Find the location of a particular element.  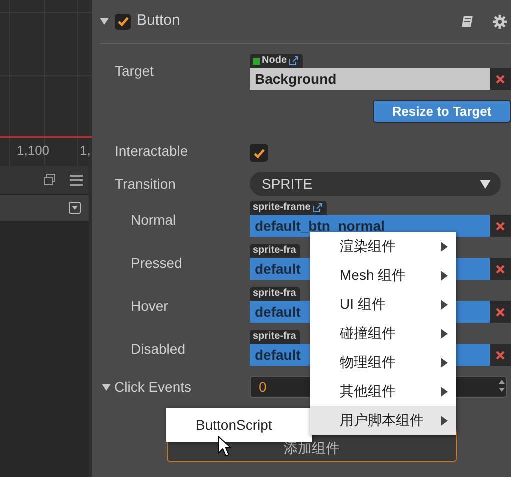

enabled-checkbox is located at coordinates (123, 22).